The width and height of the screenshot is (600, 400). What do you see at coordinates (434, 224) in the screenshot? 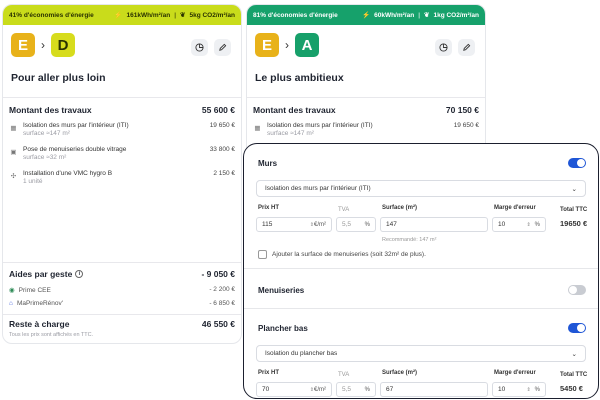
I see `surface-input: 147` at bounding box center [434, 224].